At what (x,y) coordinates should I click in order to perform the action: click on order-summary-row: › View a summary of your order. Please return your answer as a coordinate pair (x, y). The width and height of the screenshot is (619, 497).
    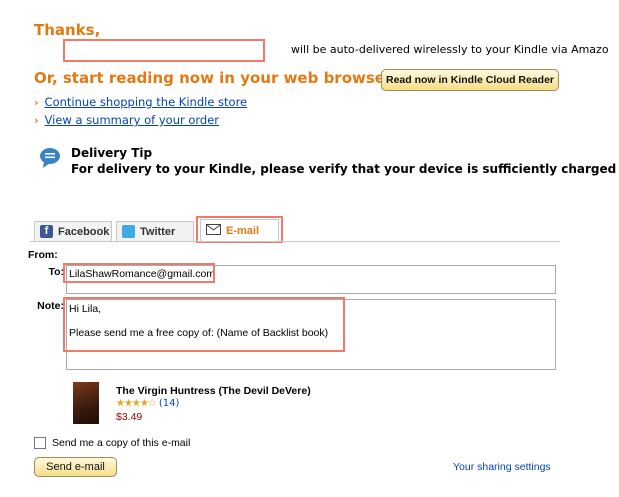
    Looking at the image, I should click on (126, 120).